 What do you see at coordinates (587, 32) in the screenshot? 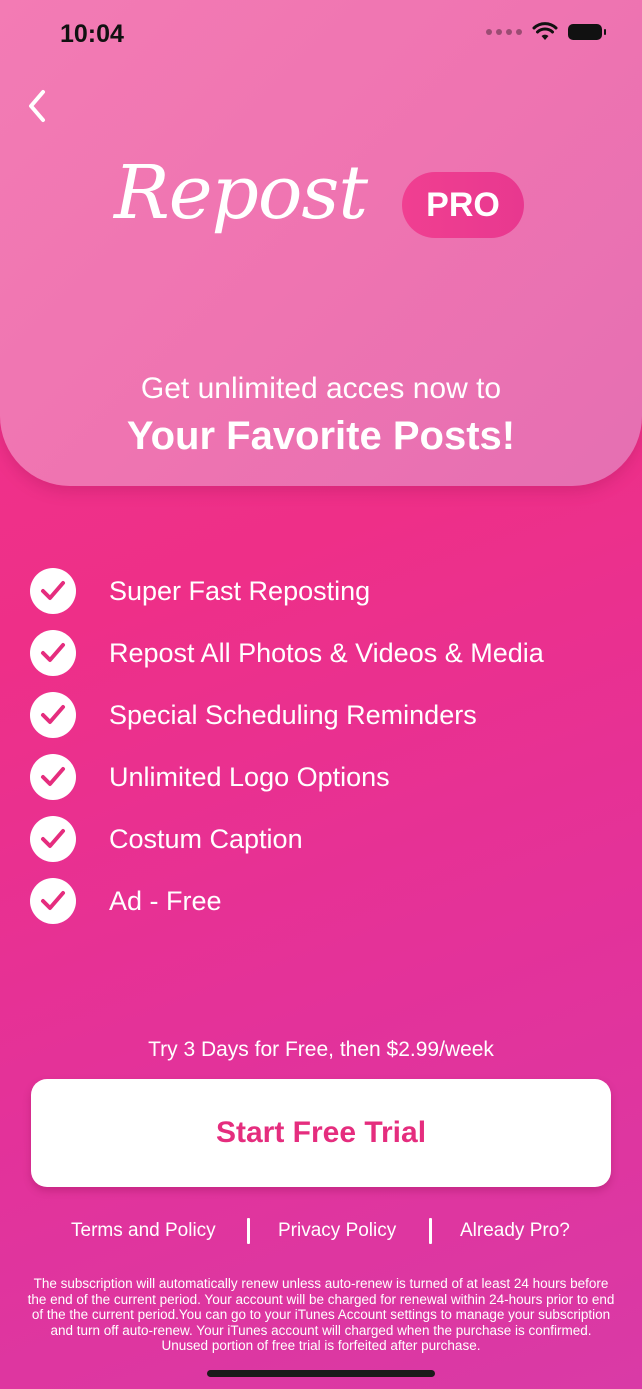
I see `battery-icon` at bounding box center [587, 32].